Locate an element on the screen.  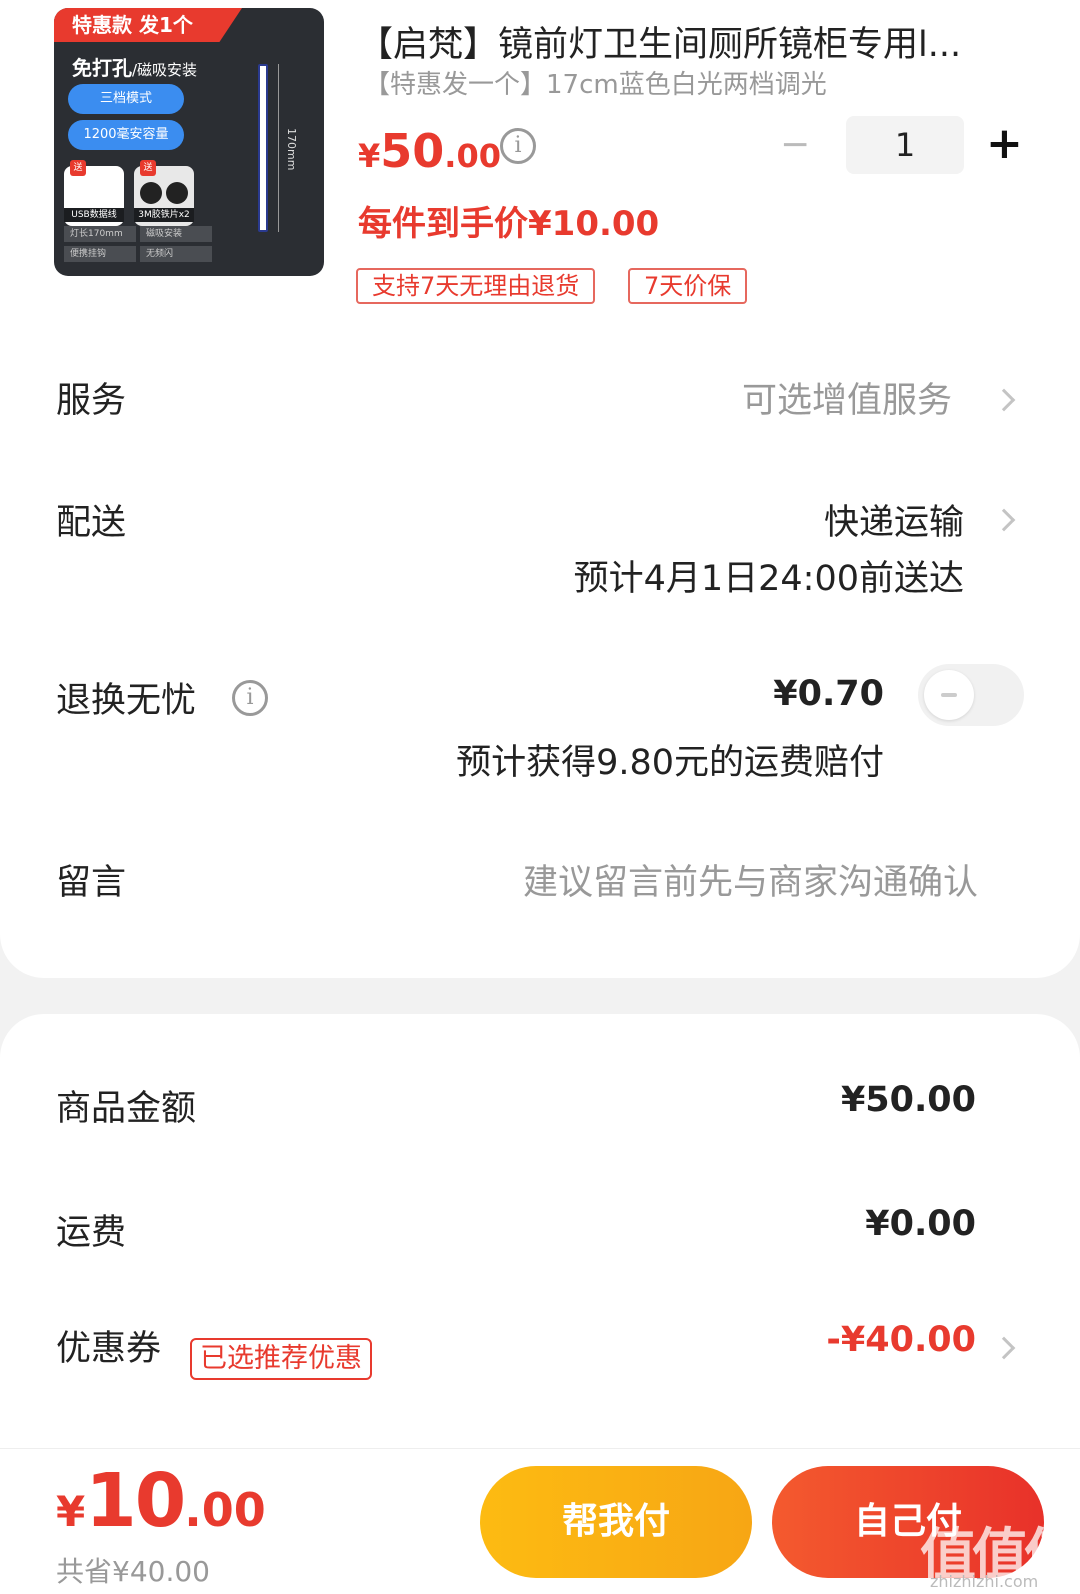
thumb-ribbon: 特惠款 发1个 is located at coordinates (148, 25).